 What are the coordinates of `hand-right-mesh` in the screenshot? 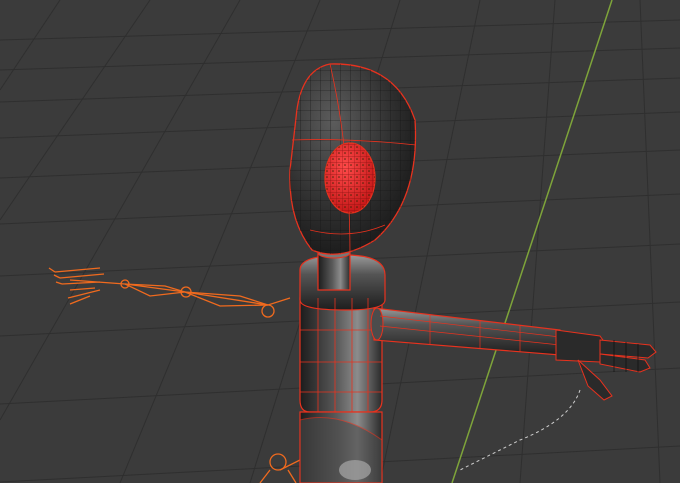 It's located at (606, 365).